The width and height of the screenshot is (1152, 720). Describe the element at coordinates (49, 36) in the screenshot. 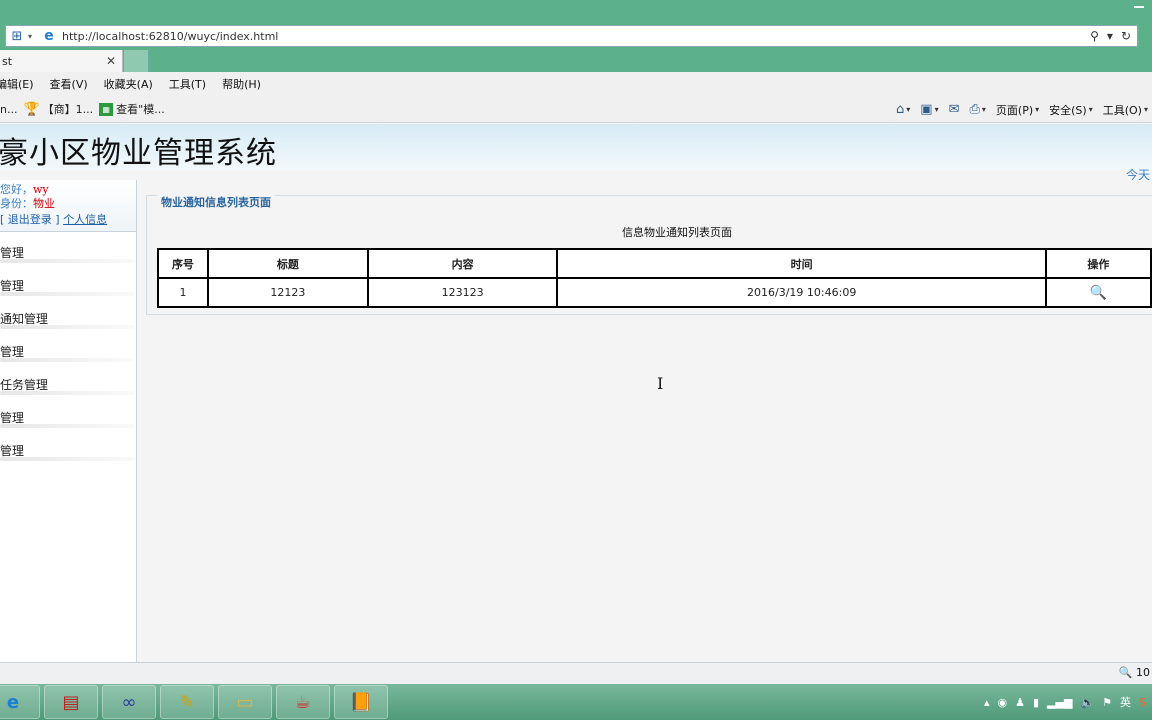

I see `ie-icon: e` at that location.